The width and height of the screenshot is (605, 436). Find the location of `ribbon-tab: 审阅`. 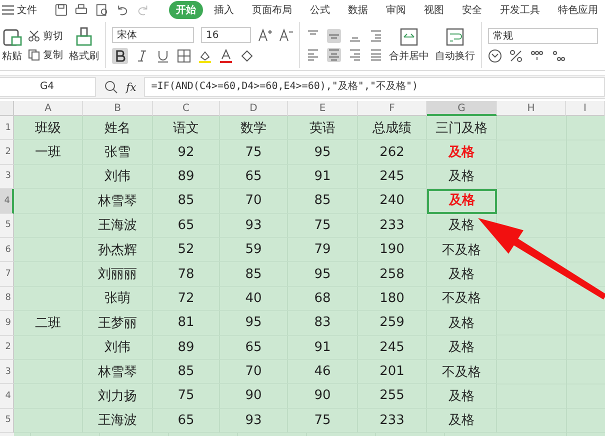

ribbon-tab: 审阅 is located at coordinates (396, 10).